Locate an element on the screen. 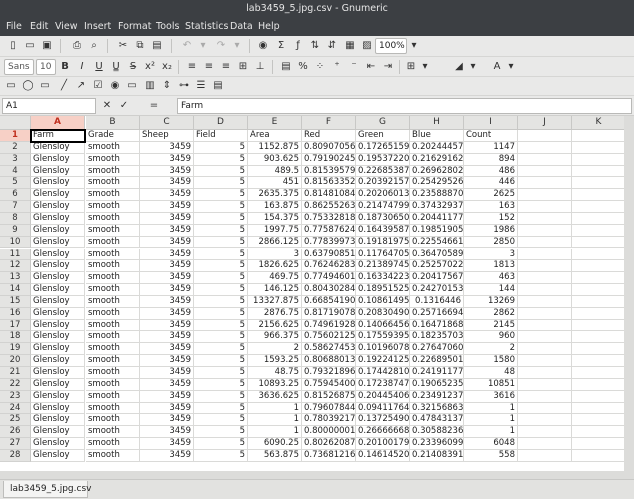 This screenshot has width=634, height=499. sort-descending-icon: ⇵ is located at coordinates (332, 46).